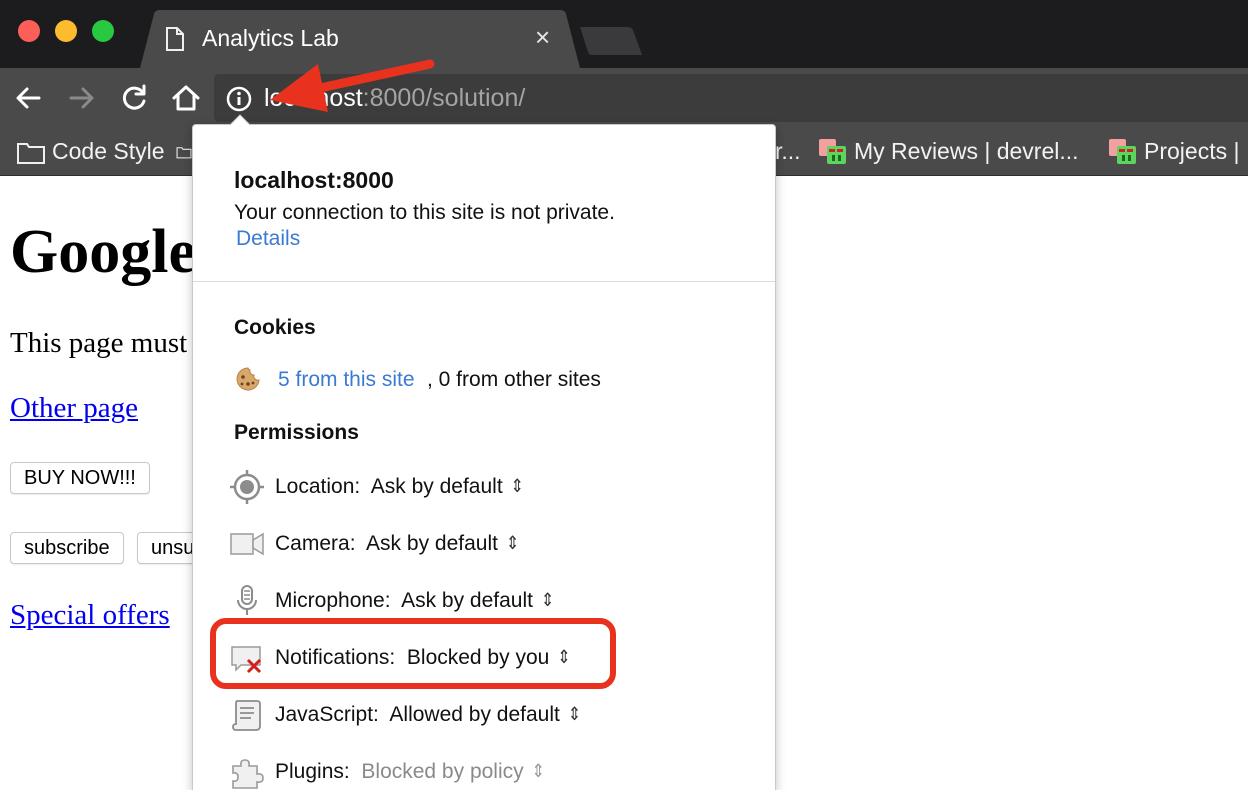 This screenshot has height=790, width=1248. I want to click on permission-plugins: Plugins: Blocked by policy ⇕, so click(489, 772).